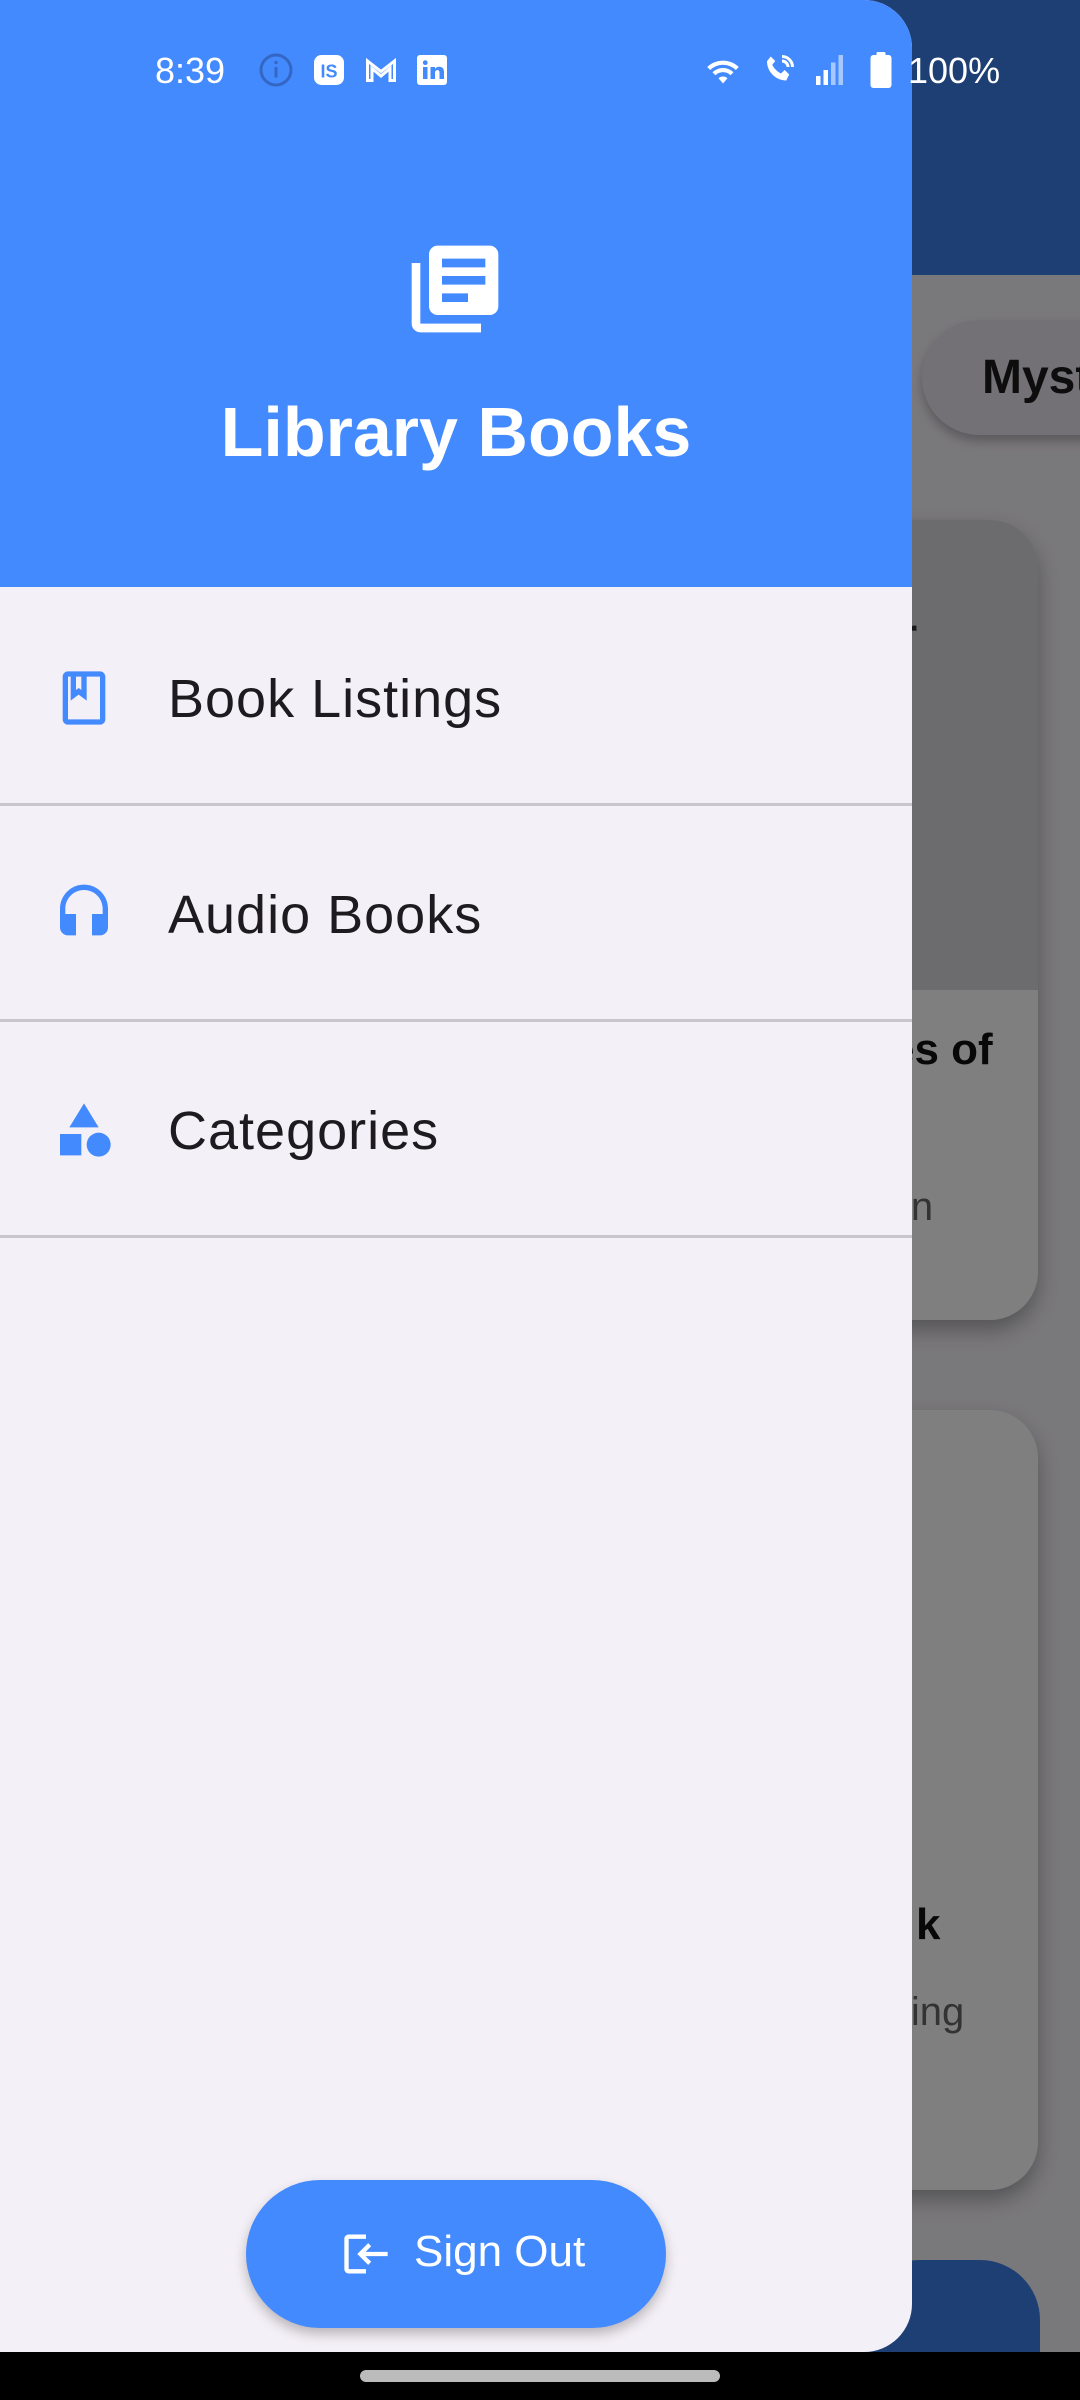 The image size is (1080, 2400). What do you see at coordinates (455, 289) in the screenshot?
I see `library-books-icon` at bounding box center [455, 289].